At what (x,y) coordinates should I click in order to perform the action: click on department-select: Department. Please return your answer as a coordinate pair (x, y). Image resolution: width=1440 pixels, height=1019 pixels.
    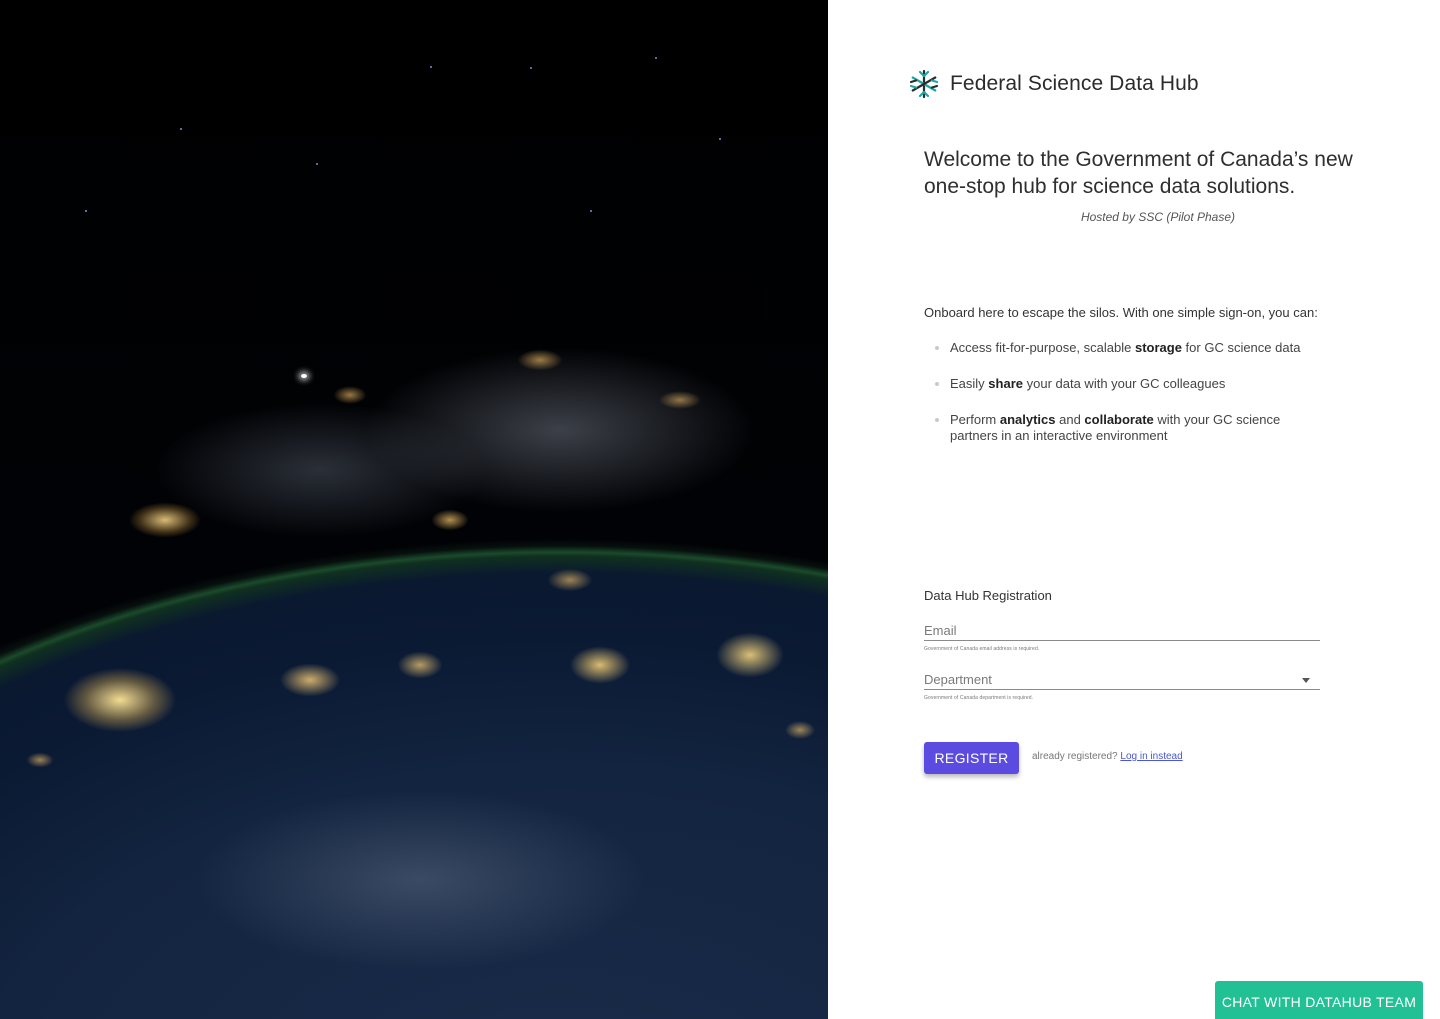
    Looking at the image, I should click on (1122, 680).